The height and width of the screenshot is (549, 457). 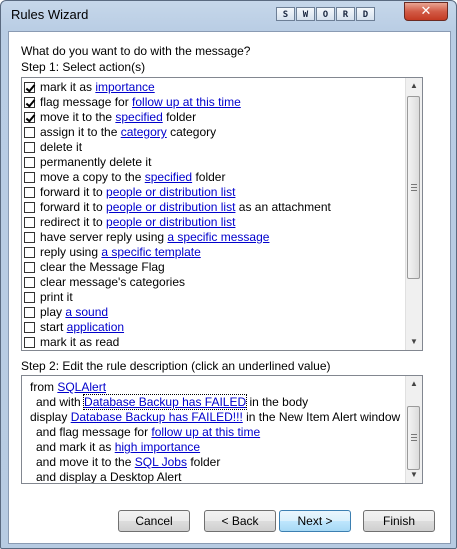 I want to click on action-row: permanently delete it, so click(x=87, y=162).